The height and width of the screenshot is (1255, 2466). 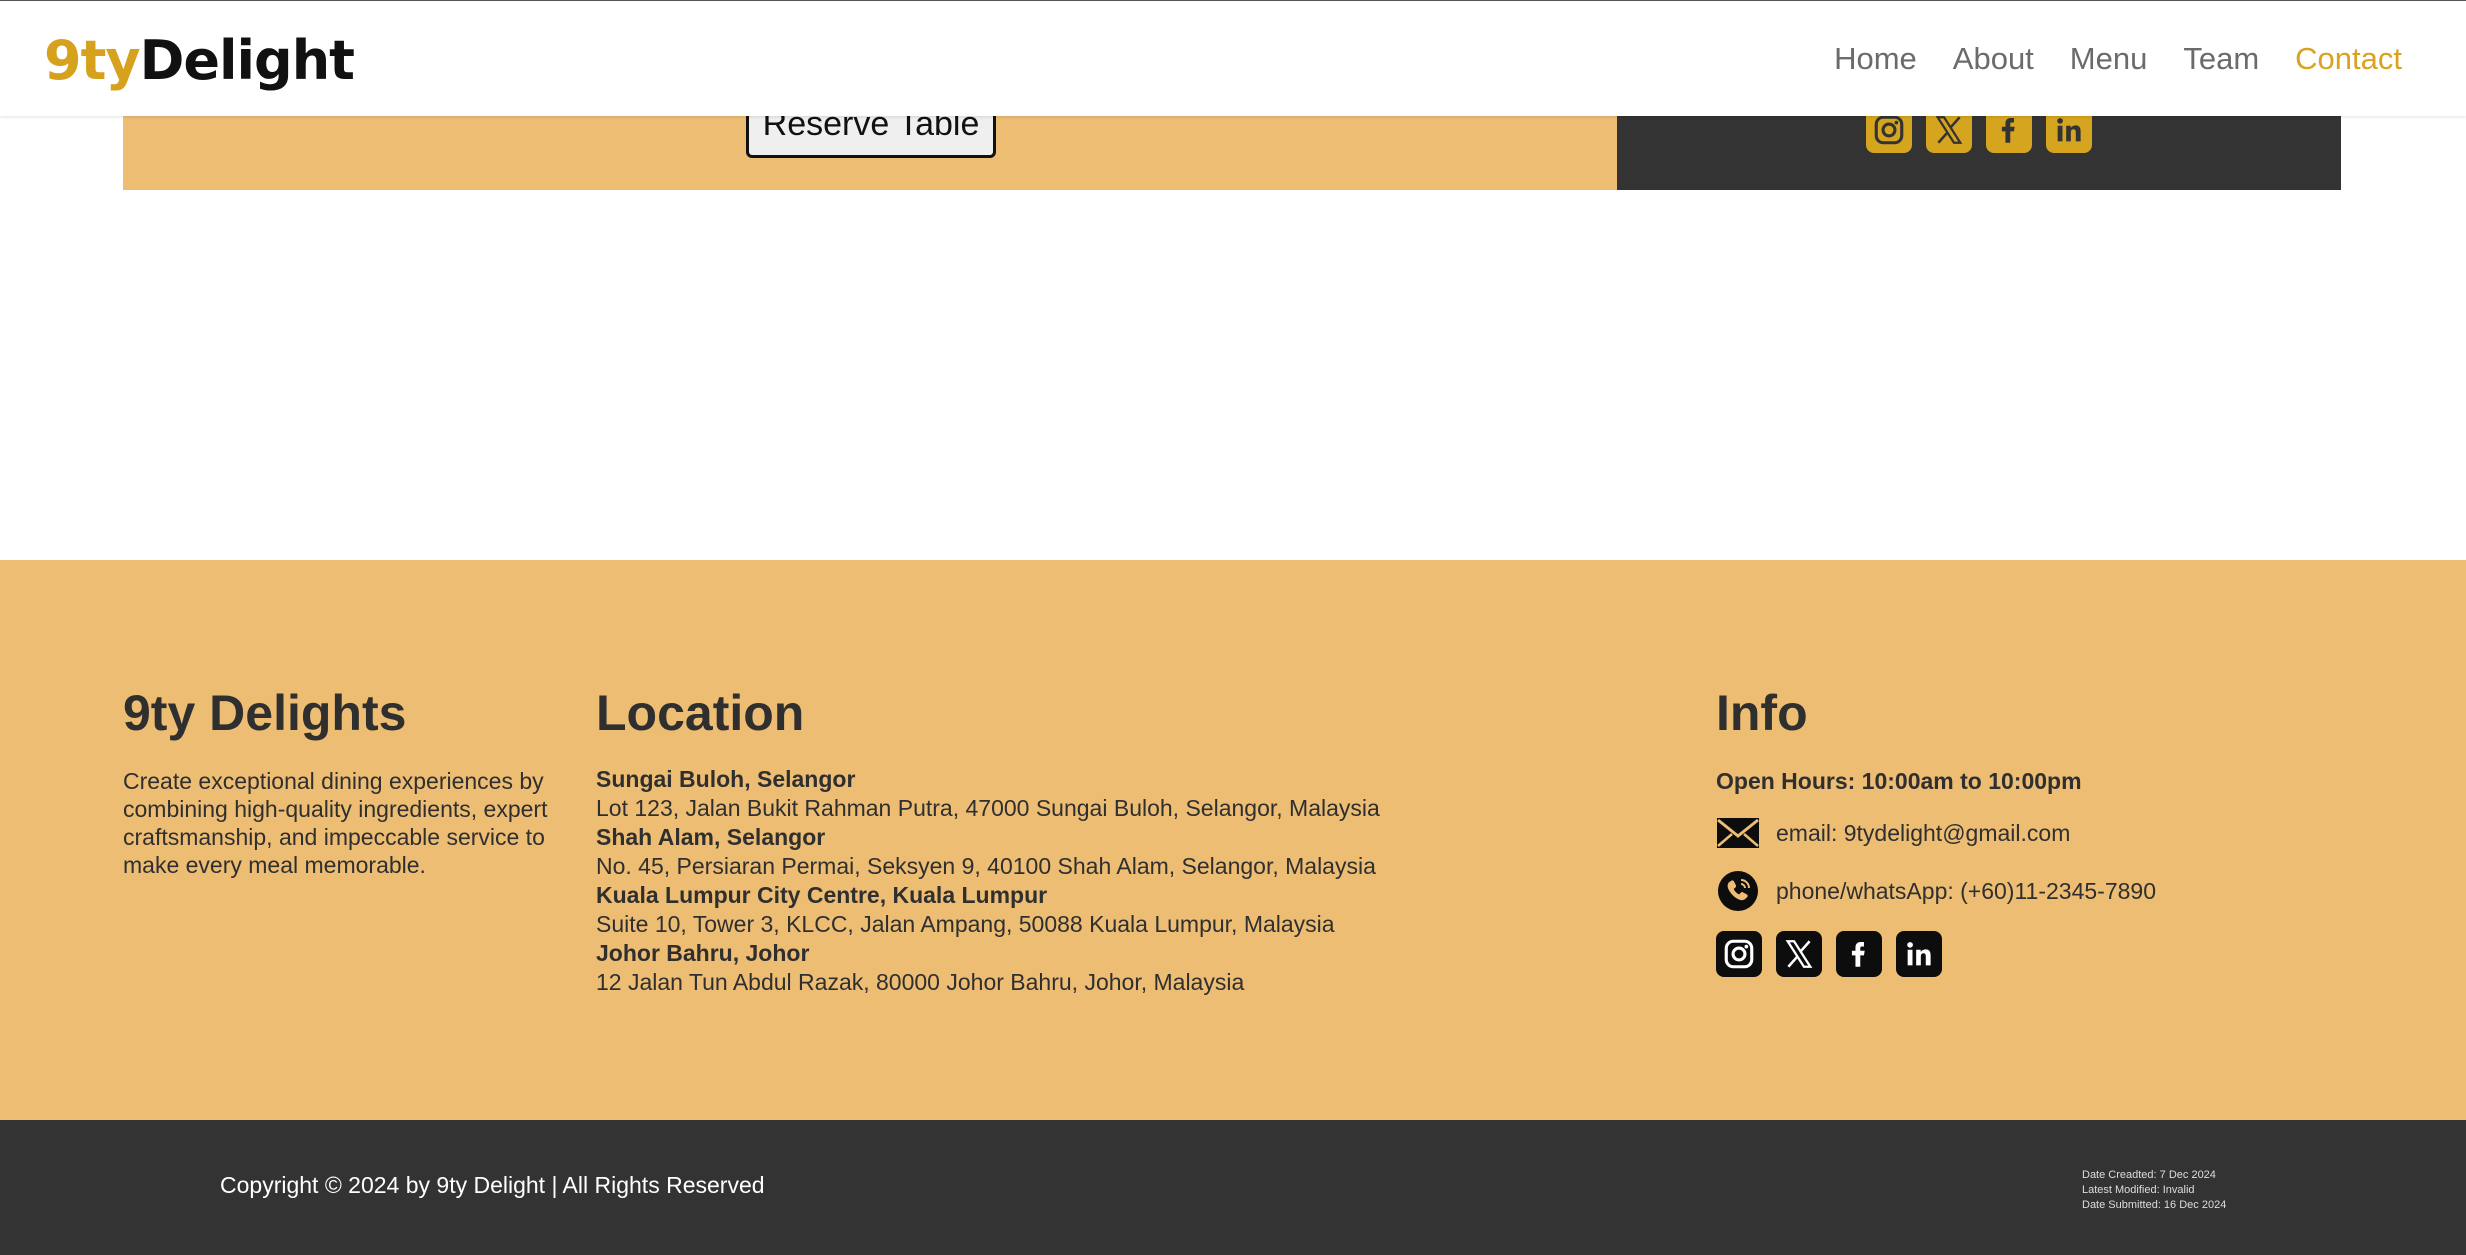 I want to click on about-title: 9ty Delights, so click(x=265, y=713).